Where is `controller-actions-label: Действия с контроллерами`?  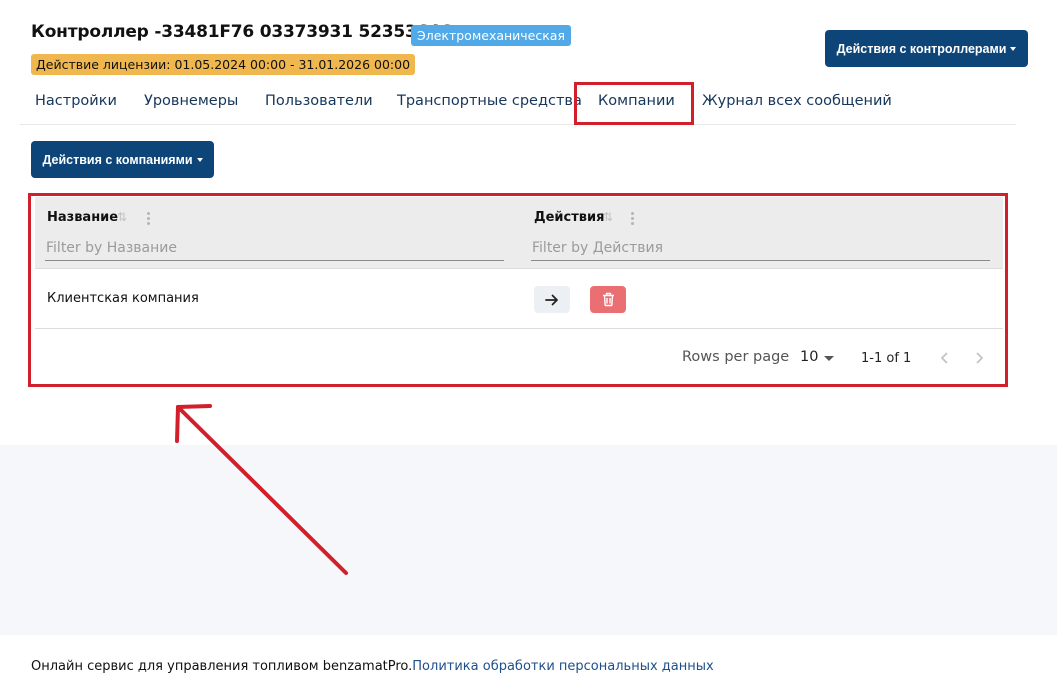 controller-actions-label: Действия с контроллерами is located at coordinates (921, 48).